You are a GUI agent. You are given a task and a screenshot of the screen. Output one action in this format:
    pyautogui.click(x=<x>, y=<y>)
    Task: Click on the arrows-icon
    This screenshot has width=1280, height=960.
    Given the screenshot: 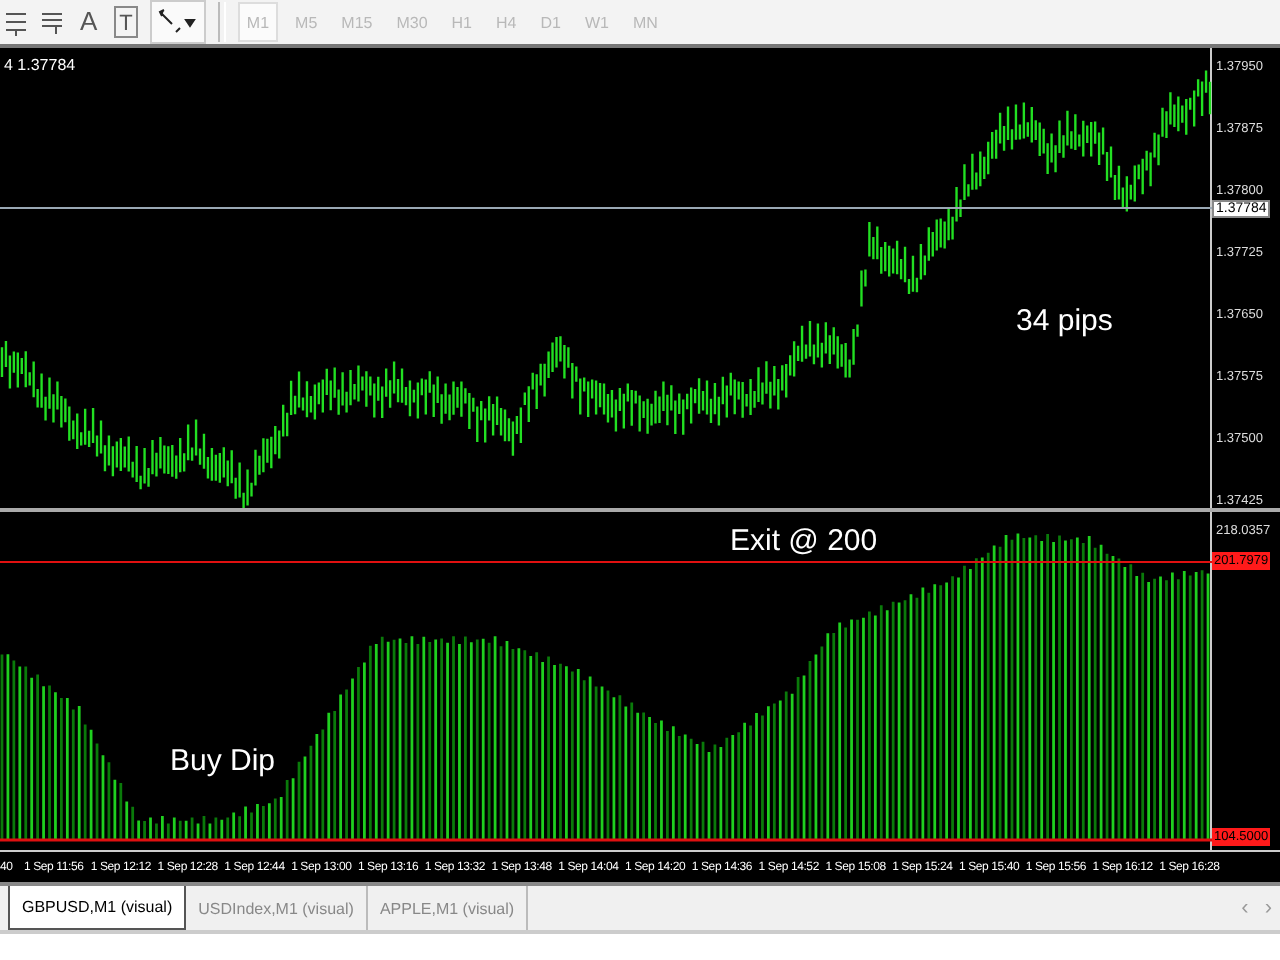 What is the action you would take?
    pyautogui.click(x=178, y=22)
    